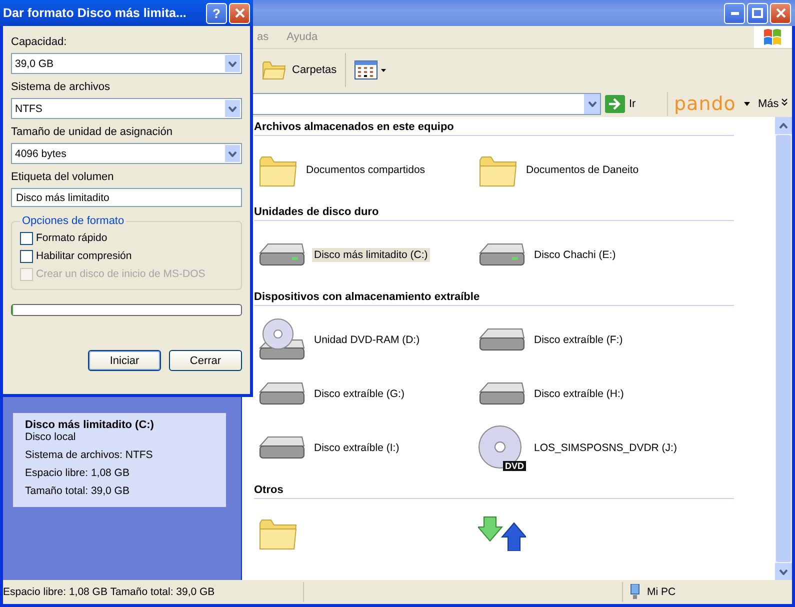 The height and width of the screenshot is (607, 795). What do you see at coordinates (579, 394) in the screenshot?
I see `item-label: Disco extraíble (H:)` at bounding box center [579, 394].